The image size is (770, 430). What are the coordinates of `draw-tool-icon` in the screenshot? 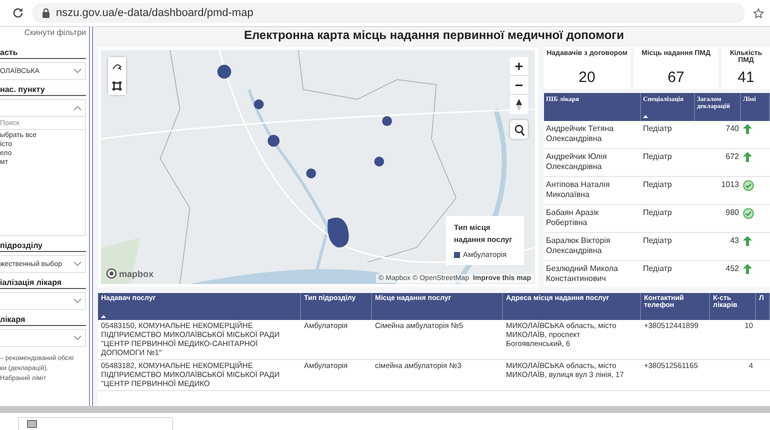 It's located at (117, 66).